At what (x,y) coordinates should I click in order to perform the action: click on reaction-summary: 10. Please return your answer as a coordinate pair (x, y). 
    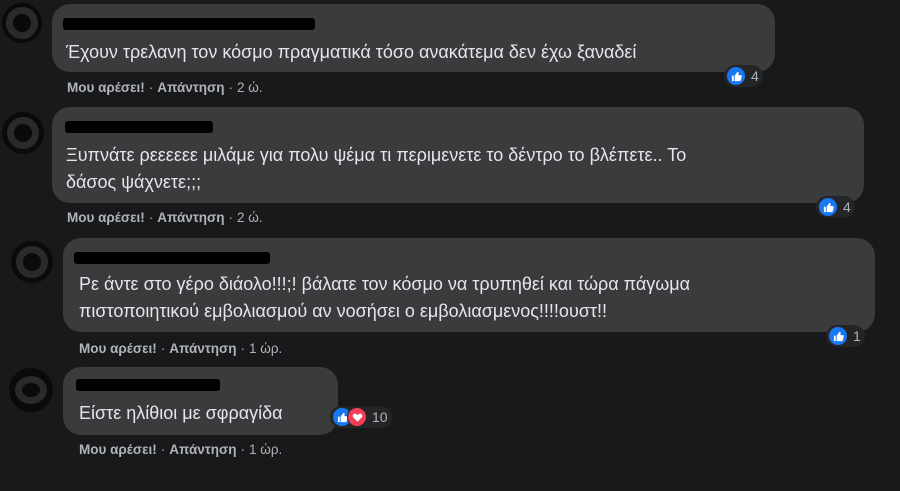
    Looking at the image, I should click on (361, 417).